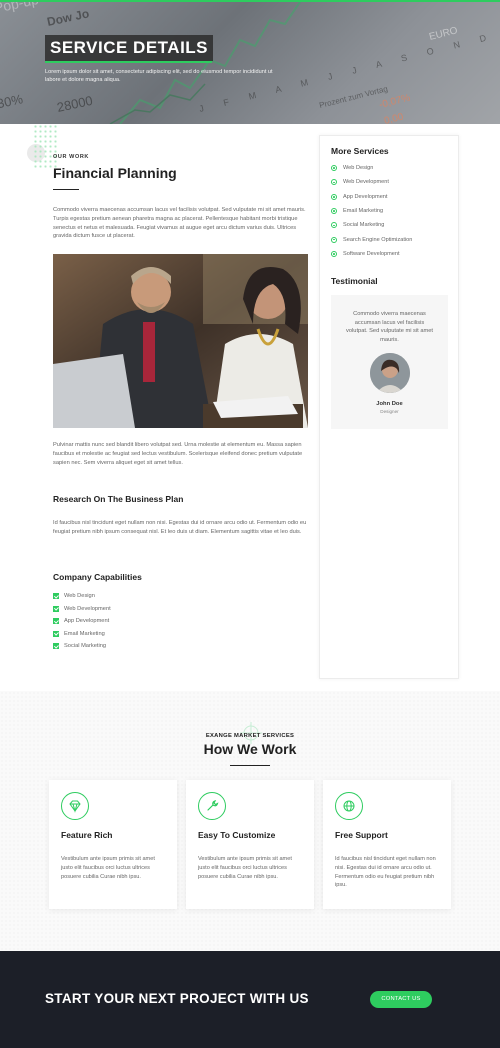 The height and width of the screenshot is (1048, 500). I want to click on card-title: Easy To Customize, so click(237, 835).